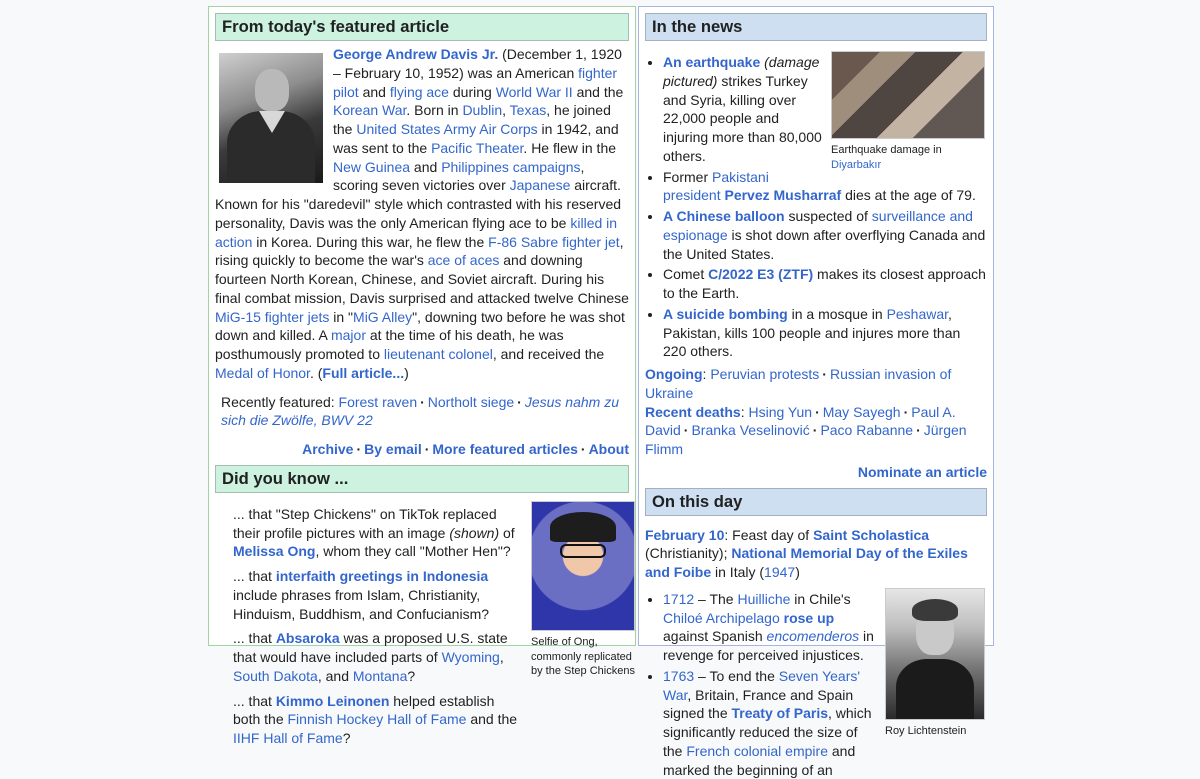 This screenshot has height=779, width=1200. What do you see at coordinates (477, 148) in the screenshot?
I see `link-pacific-theater: Pacific Theater` at bounding box center [477, 148].